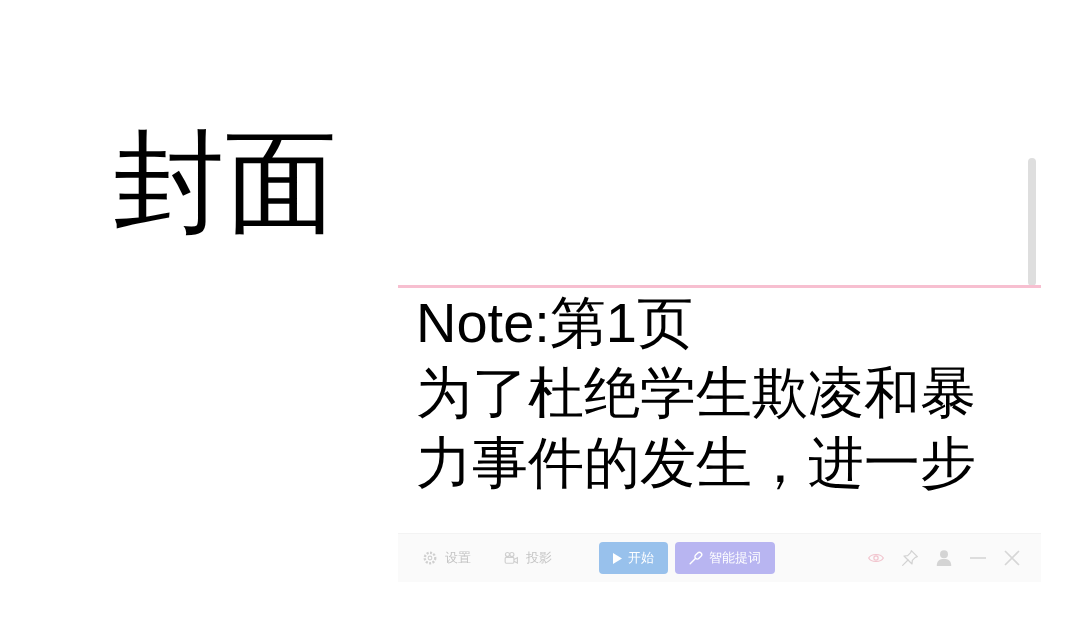 This screenshot has width=1080, height=627. What do you see at coordinates (910, 558) in the screenshot?
I see `pin-icon` at bounding box center [910, 558].